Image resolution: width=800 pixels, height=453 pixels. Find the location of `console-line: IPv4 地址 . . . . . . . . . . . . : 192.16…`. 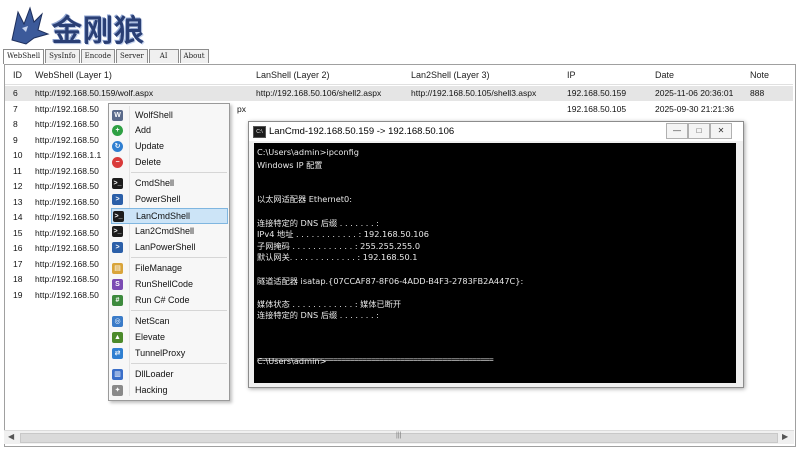

console-line: IPv4 地址 . . . . . . . . . . . . : 192.16… is located at coordinates (343, 234).